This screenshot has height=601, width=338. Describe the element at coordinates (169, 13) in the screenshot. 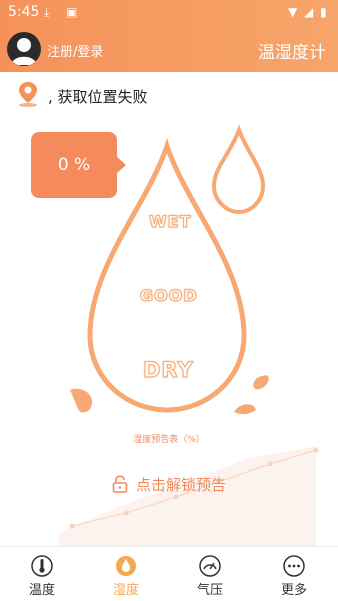

I see `status-bar: 5:45 ⤓ ▣ ▼ ◢ ▮` at that location.